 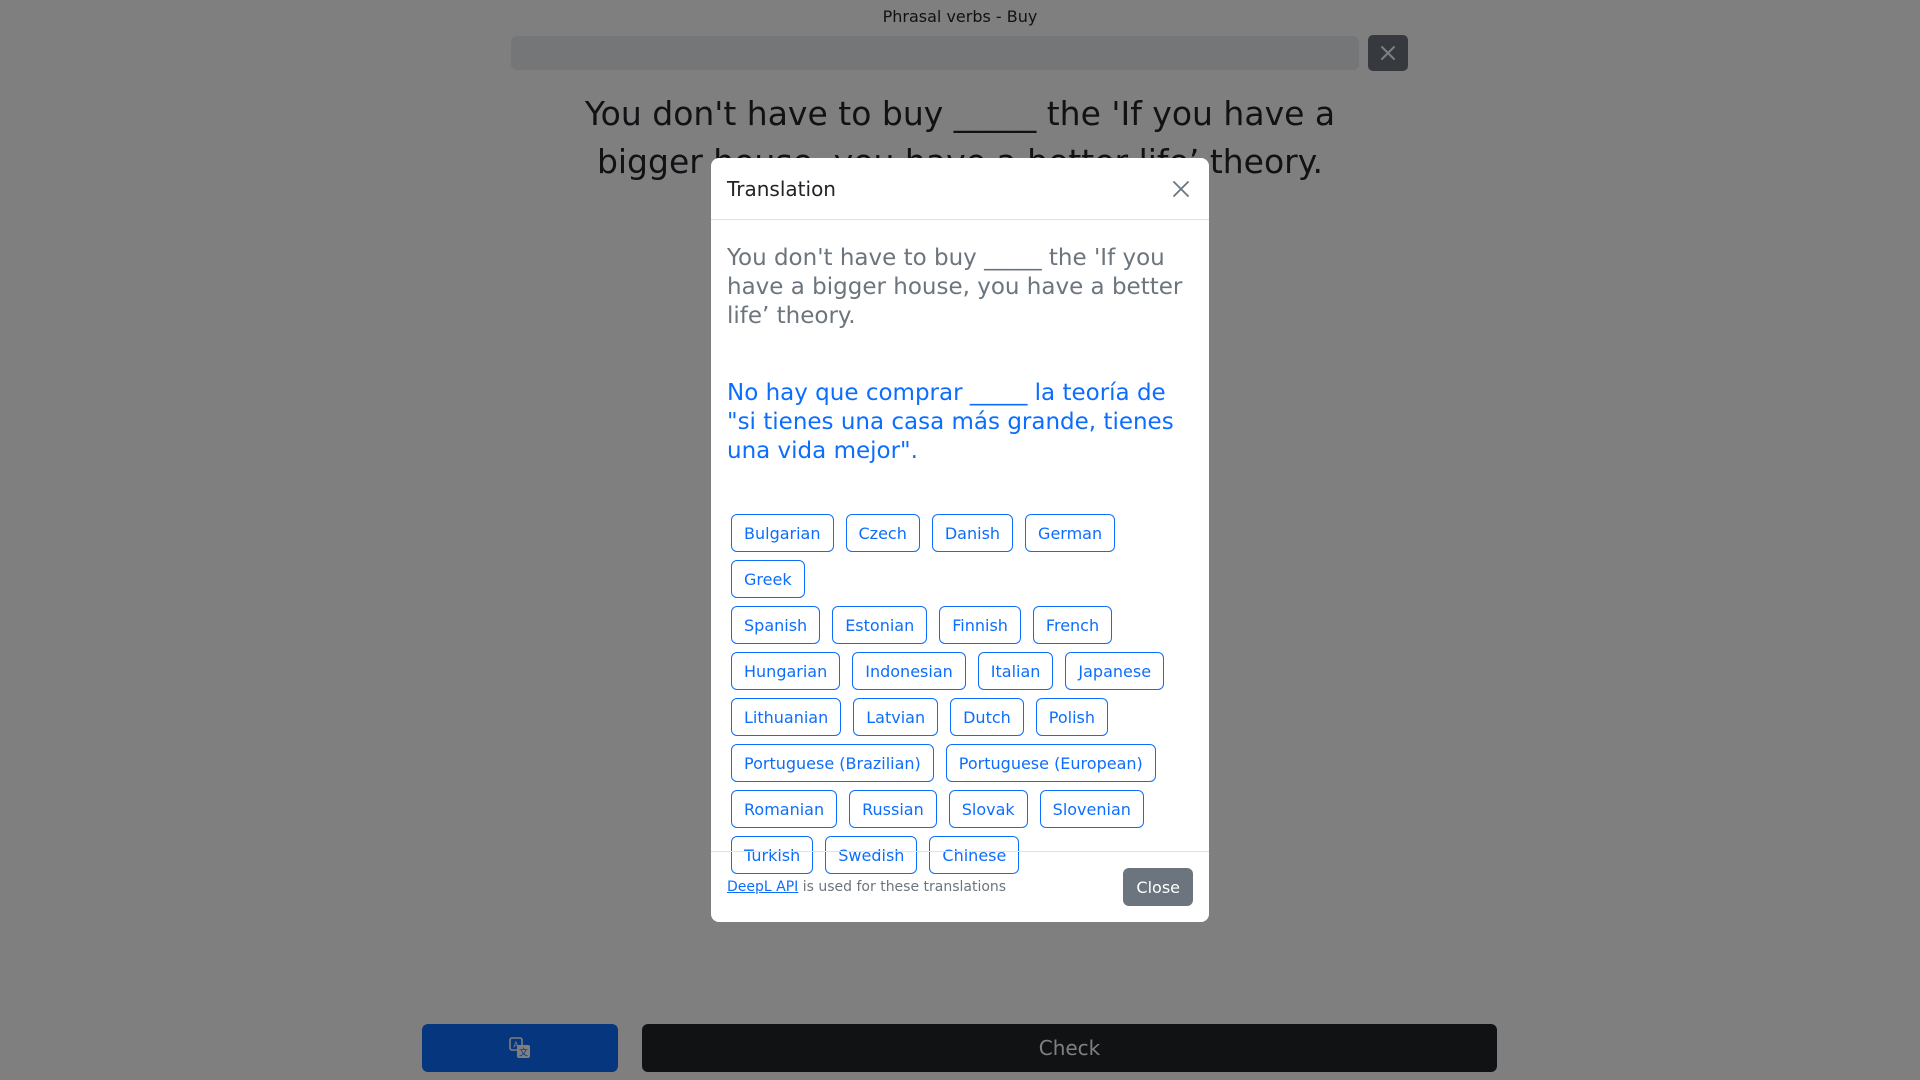 I want to click on language-button: Estonian, so click(x=880, y=625).